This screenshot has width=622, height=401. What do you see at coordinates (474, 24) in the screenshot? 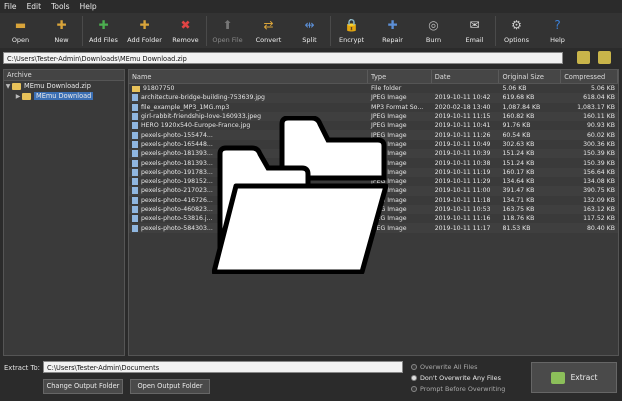
I see `email-icon: ✉` at bounding box center [474, 24].